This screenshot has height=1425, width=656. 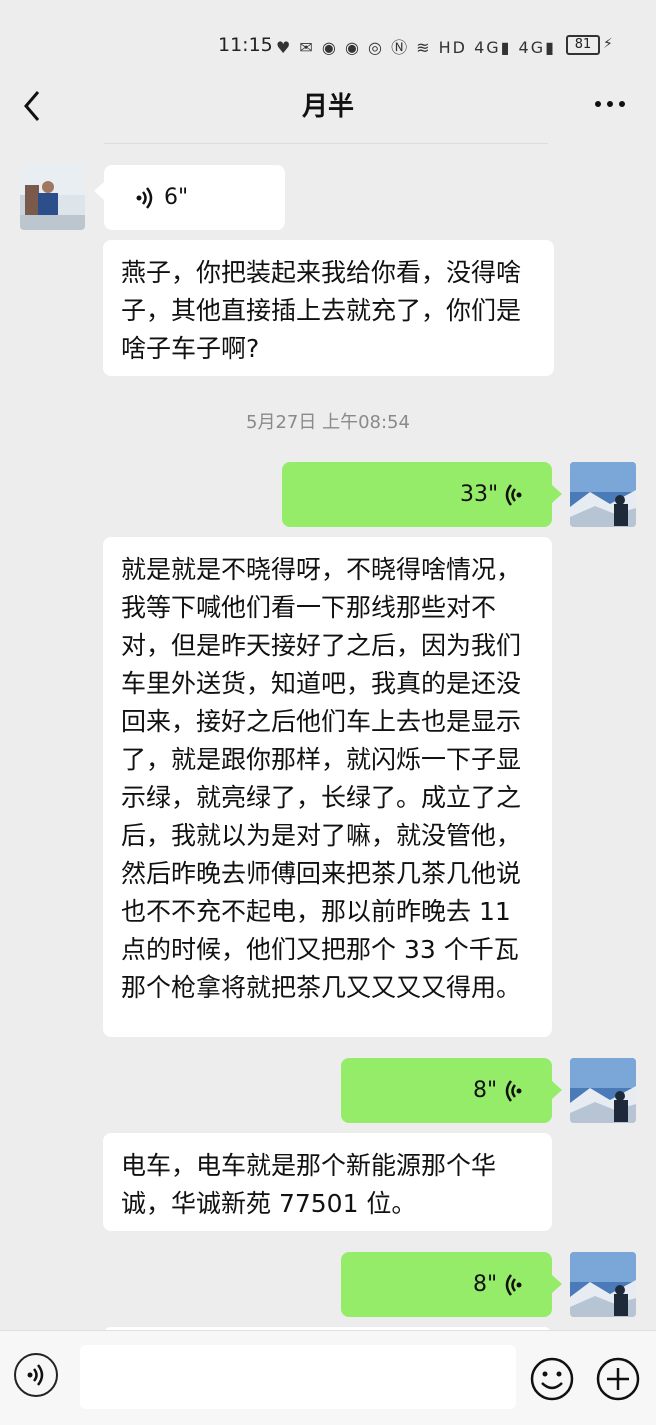 I want to click on more-functions-button, so click(x=618, y=1379).